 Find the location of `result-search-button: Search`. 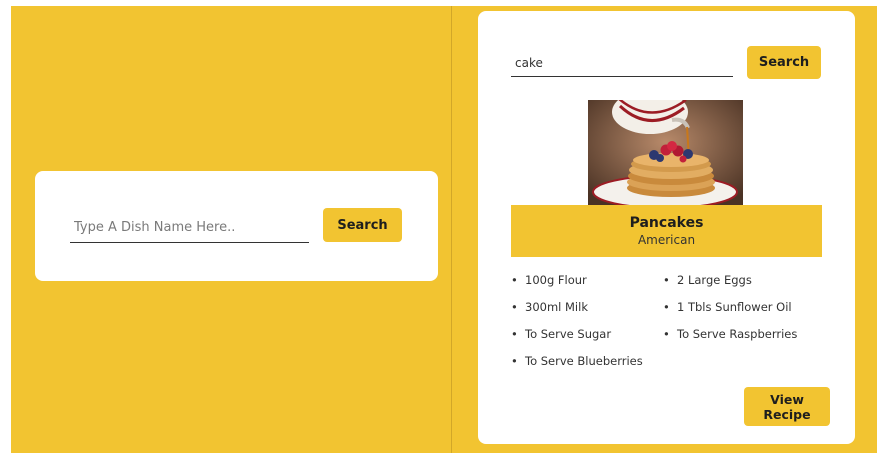

result-search-button: Search is located at coordinates (784, 62).